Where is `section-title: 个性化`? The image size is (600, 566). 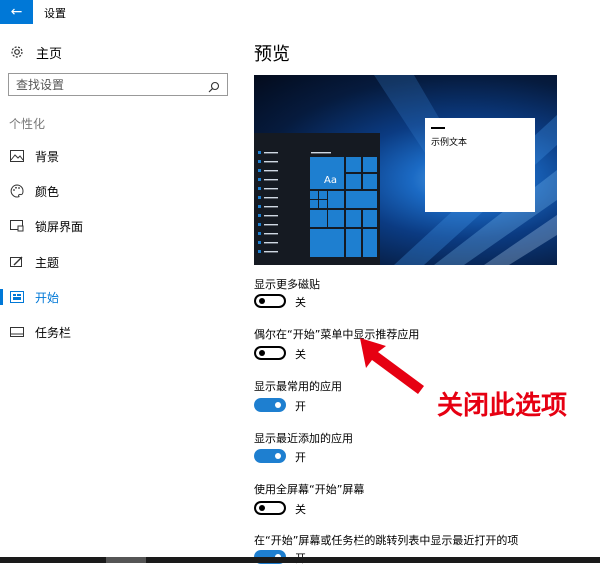 section-title: 个性化 is located at coordinates (27, 124).